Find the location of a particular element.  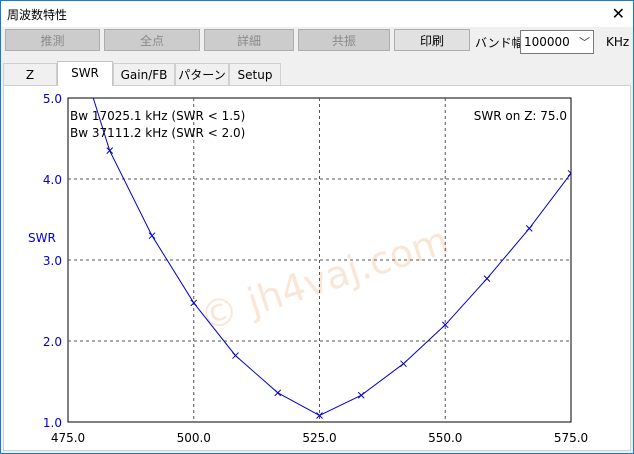

bandwidth-select: 100000 ﹀ is located at coordinates (557, 42).